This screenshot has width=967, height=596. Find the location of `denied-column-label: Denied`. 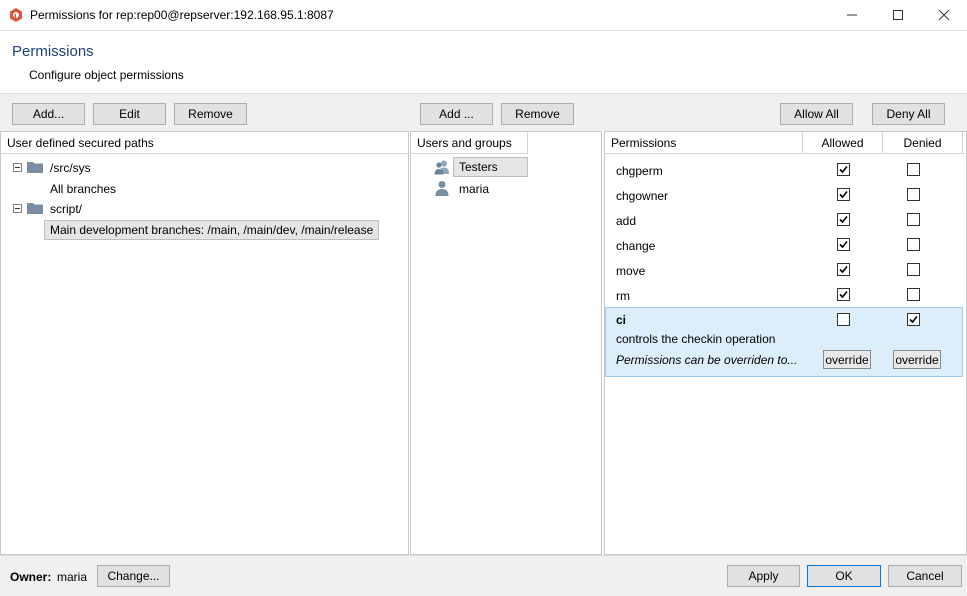

denied-column-label: Denied is located at coordinates (922, 143).